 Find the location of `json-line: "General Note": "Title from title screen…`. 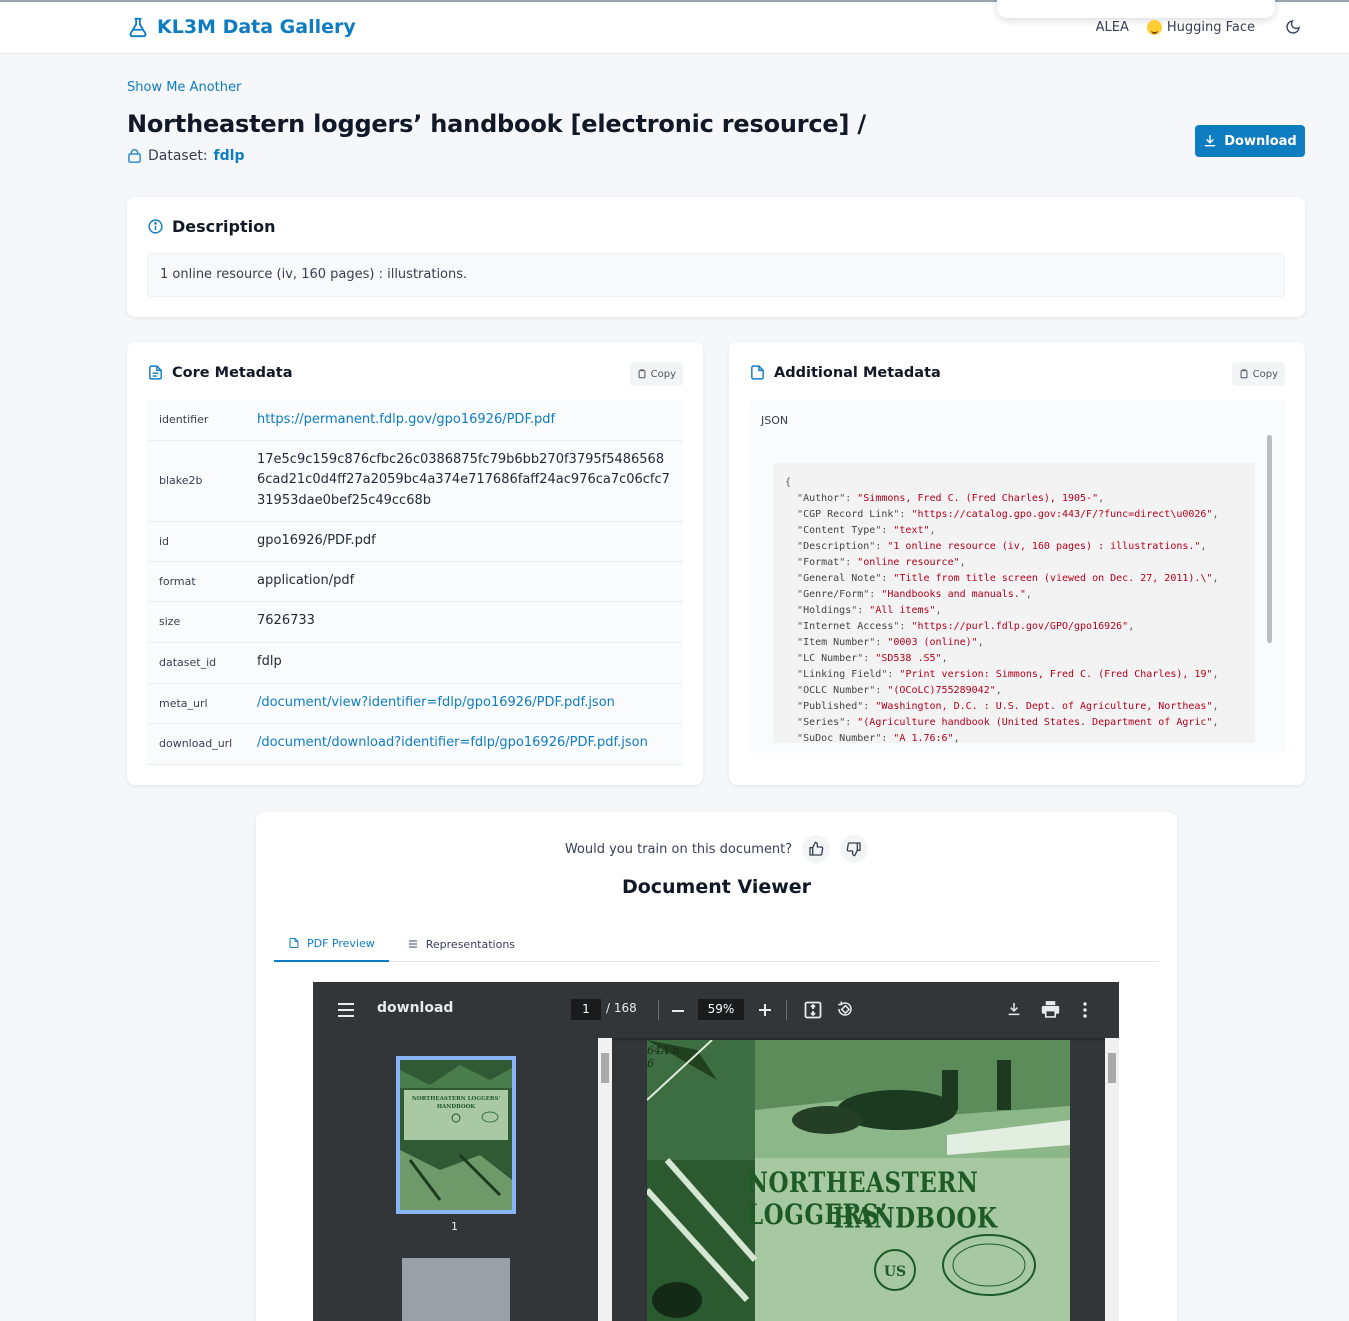

json-line: "General Note": "Title from title screen… is located at coordinates (1002, 578).